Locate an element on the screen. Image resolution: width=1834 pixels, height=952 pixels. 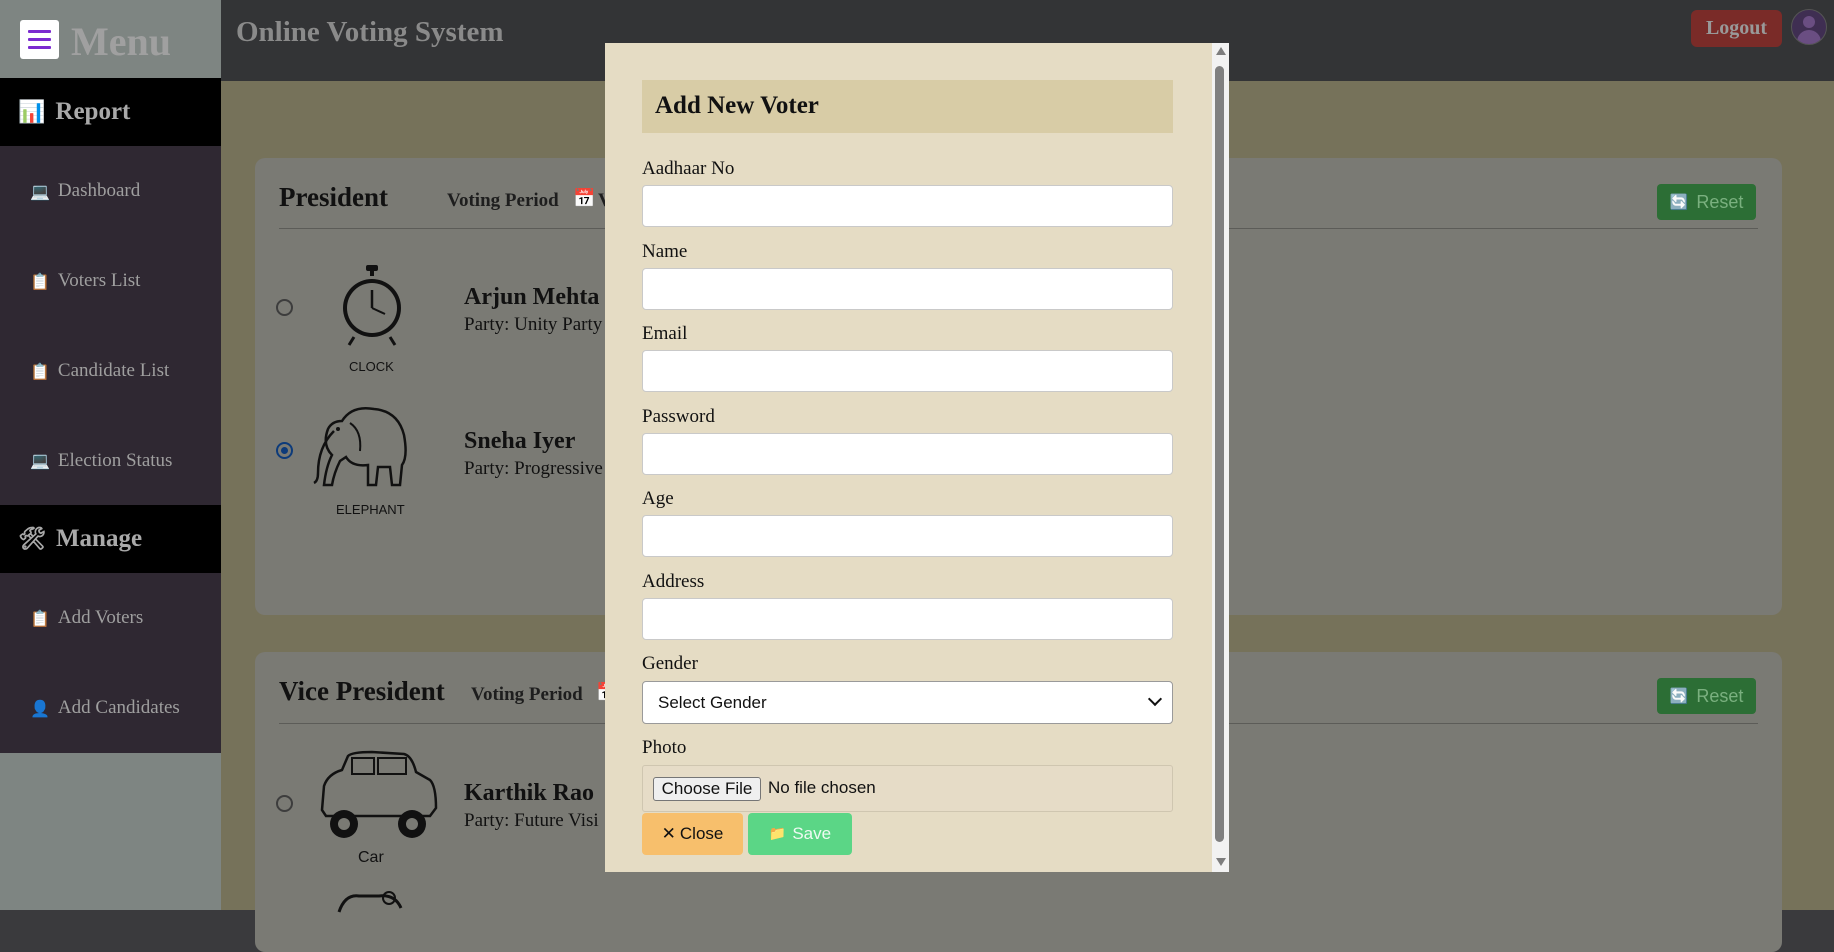
candidate-name: Sneha Iyer is located at coordinates (520, 441).